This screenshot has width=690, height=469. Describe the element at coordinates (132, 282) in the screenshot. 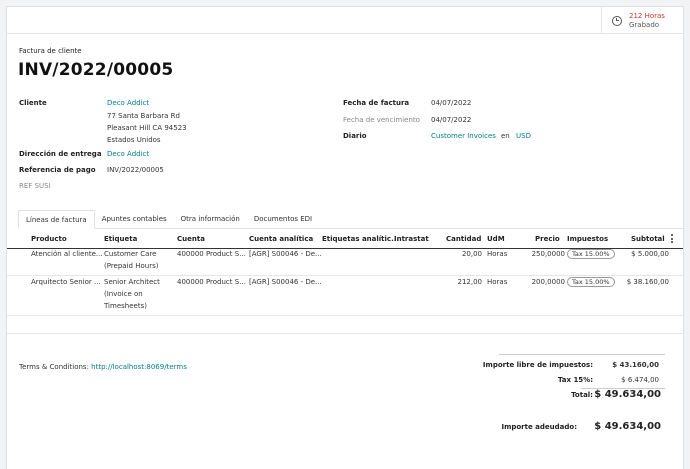

I see `row-label-line-1: Senior Architect` at that location.